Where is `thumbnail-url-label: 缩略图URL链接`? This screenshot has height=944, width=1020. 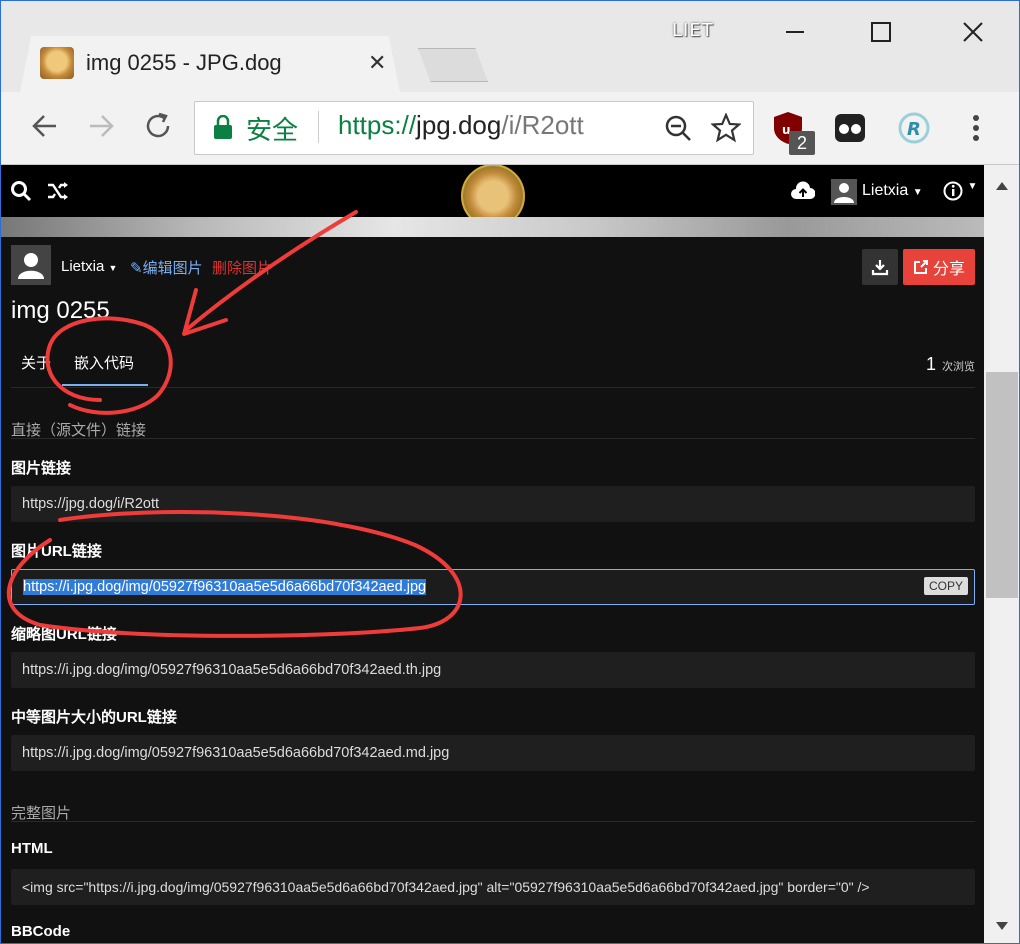 thumbnail-url-label: 缩略图URL链接 is located at coordinates (64, 634).